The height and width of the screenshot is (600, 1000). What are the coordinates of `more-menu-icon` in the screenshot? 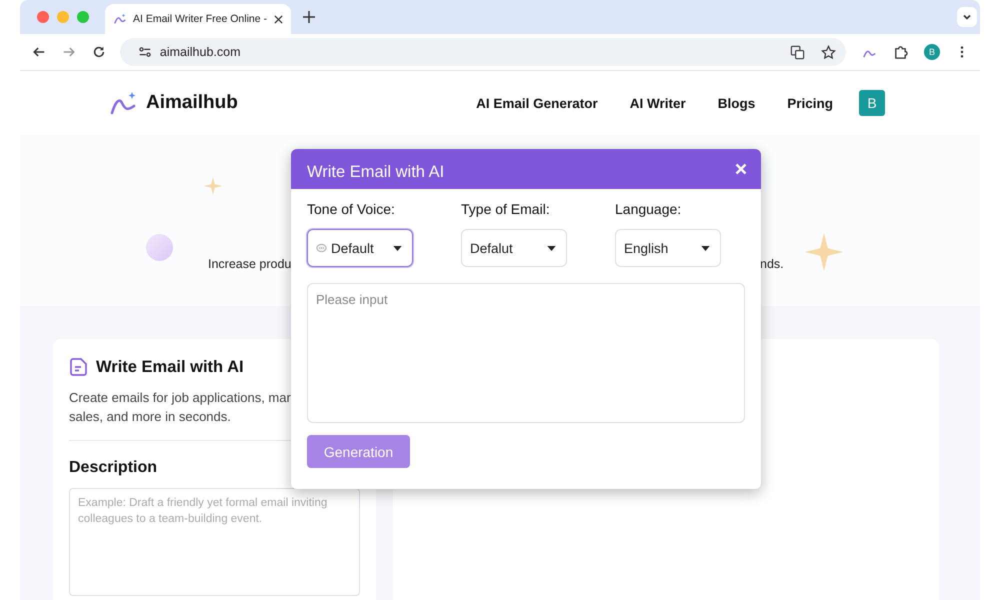 It's located at (962, 52).